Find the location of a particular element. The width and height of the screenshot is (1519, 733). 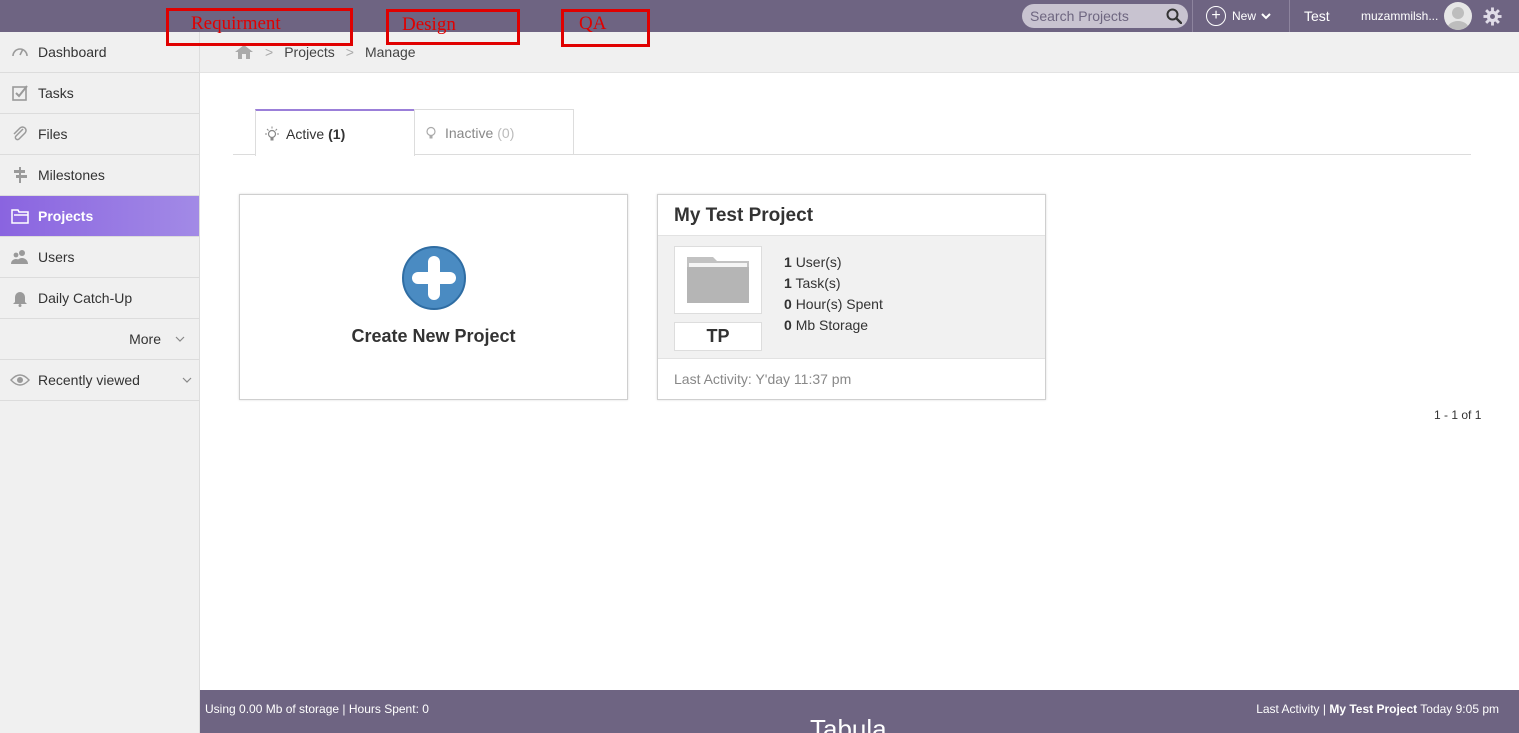

annotation-design: Design is located at coordinates (453, 27).